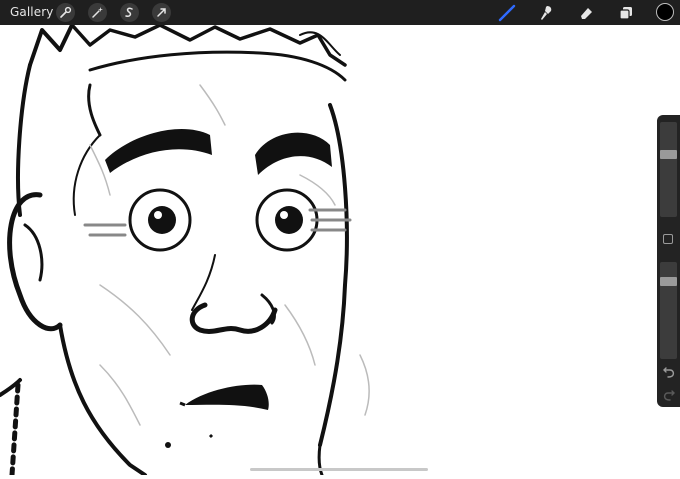 The image size is (680, 479). Describe the element at coordinates (668, 239) in the screenshot. I see `modify-square-icon` at that location.